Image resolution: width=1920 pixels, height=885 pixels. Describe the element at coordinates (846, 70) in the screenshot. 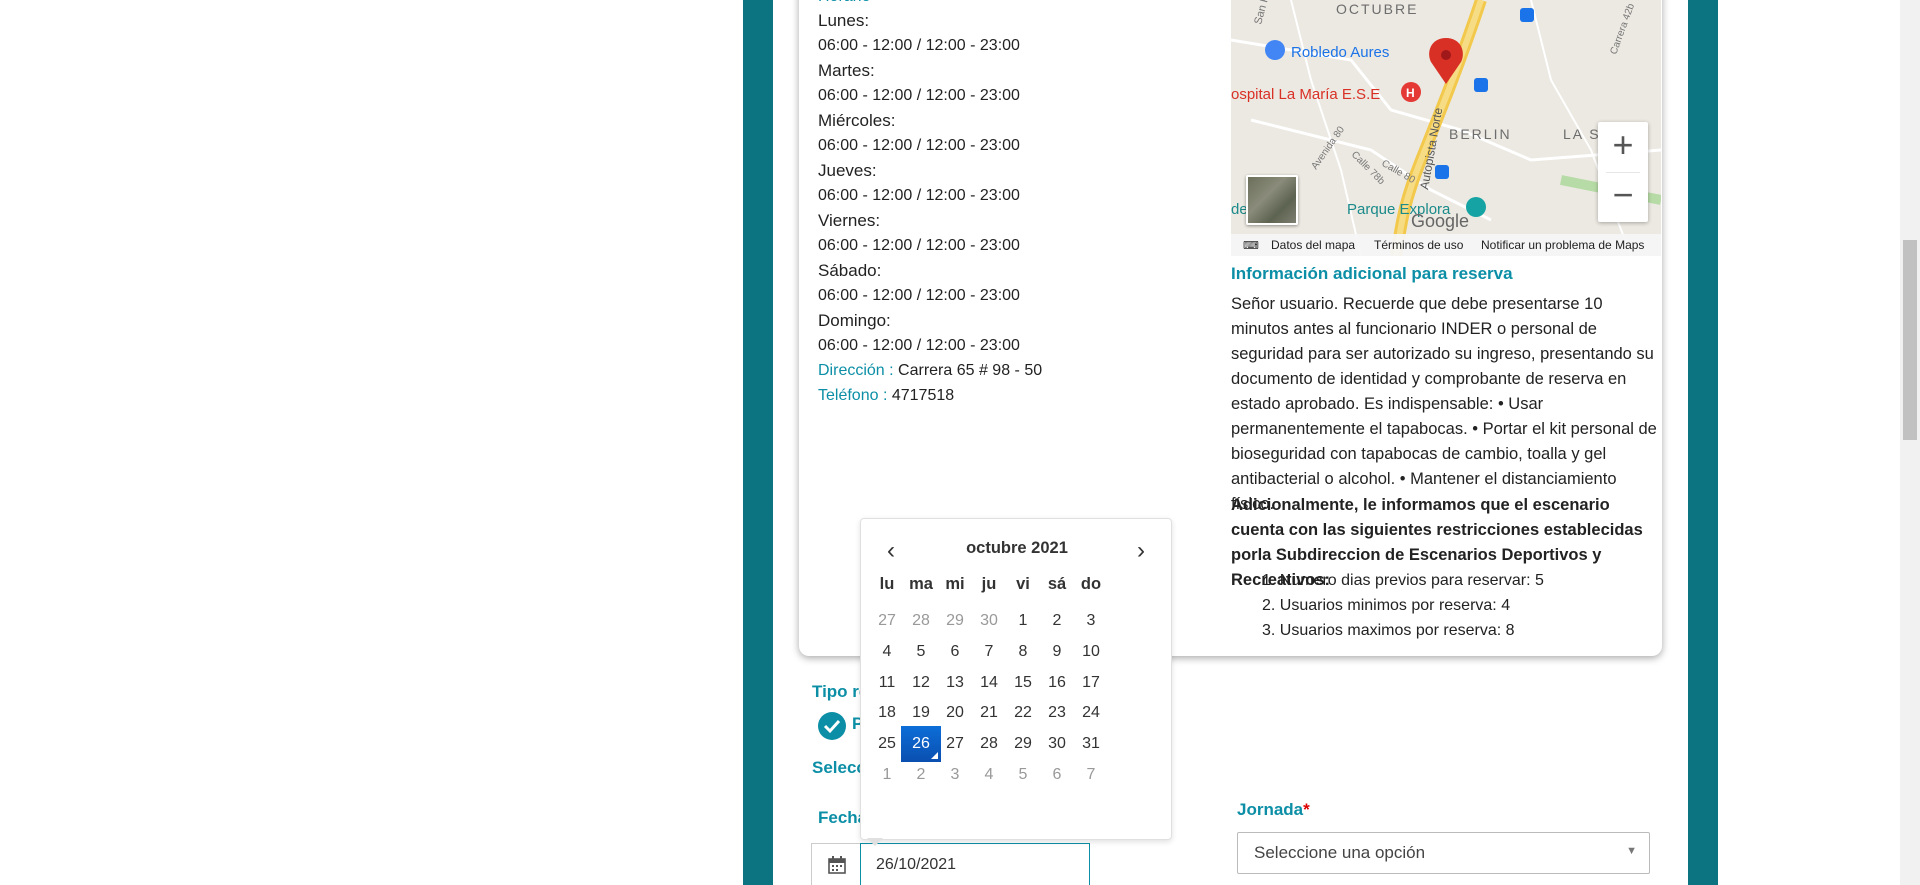

I see `schedule-day: Martes:` at that location.